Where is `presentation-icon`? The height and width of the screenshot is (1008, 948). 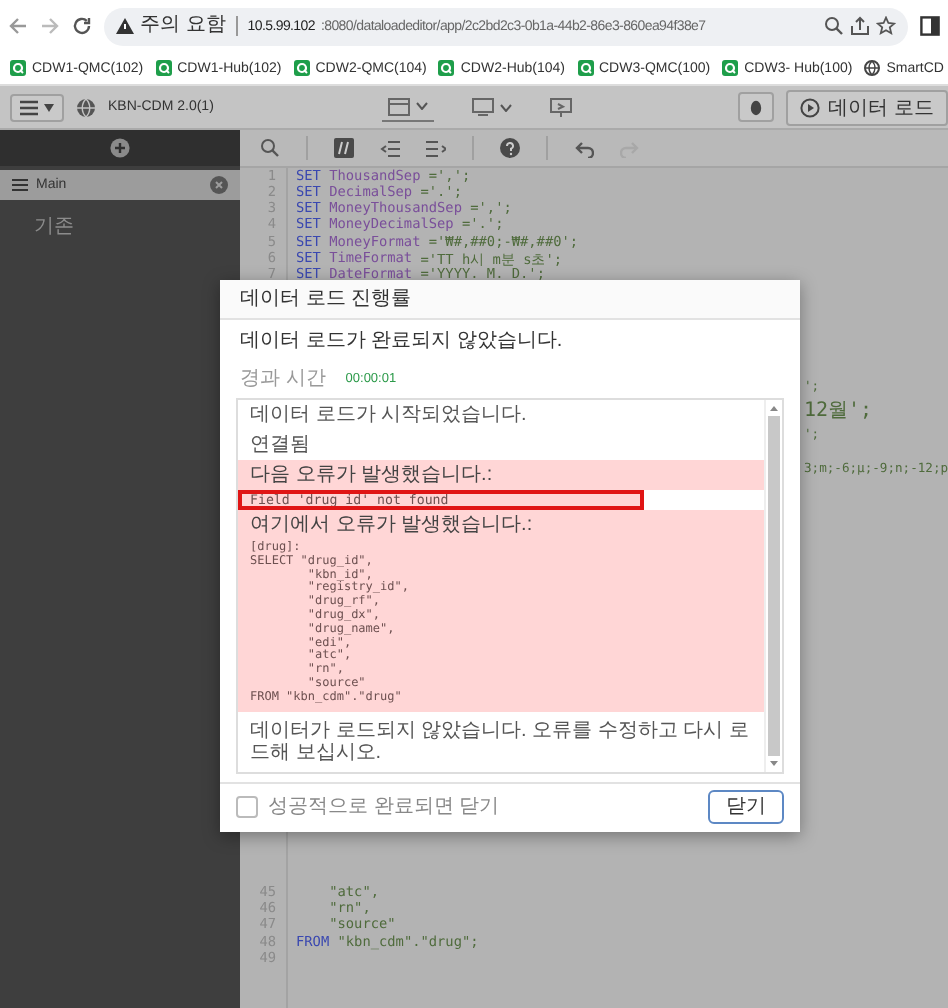 presentation-icon is located at coordinates (560, 107).